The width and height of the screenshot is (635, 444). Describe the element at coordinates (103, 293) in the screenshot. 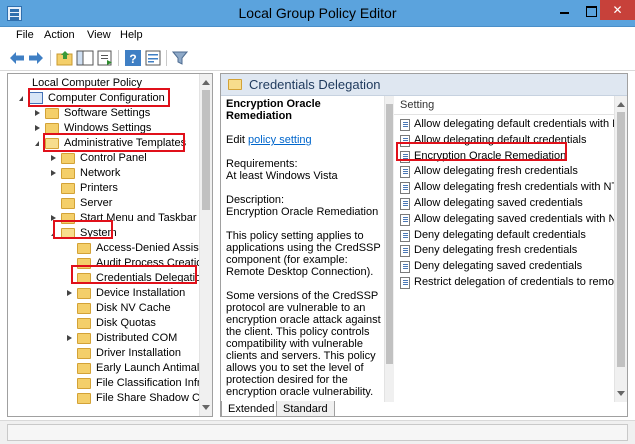

I see `tree-item: Device Installation` at that location.